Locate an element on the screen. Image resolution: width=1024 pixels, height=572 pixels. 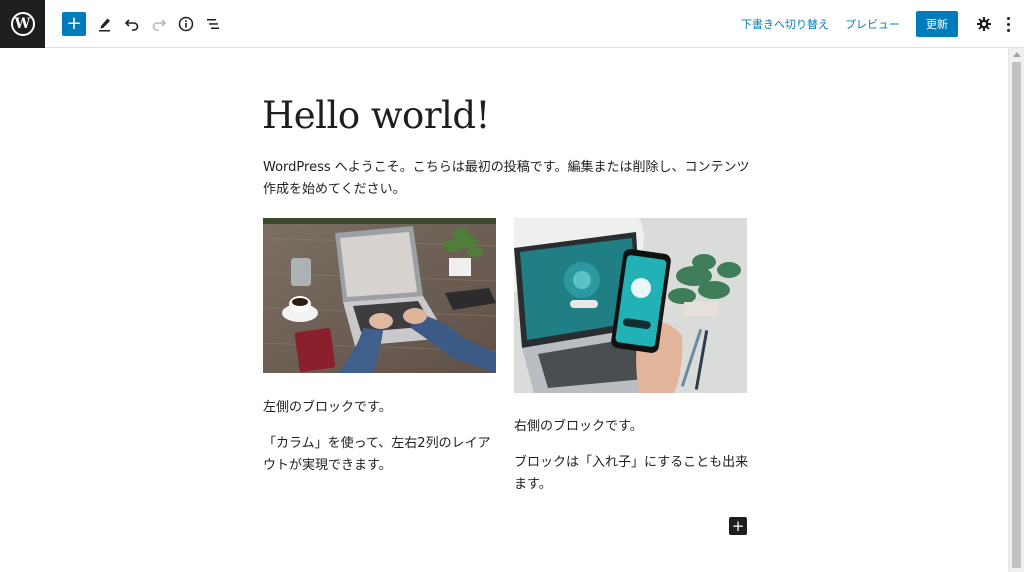
redo-button is located at coordinates (159, 24).